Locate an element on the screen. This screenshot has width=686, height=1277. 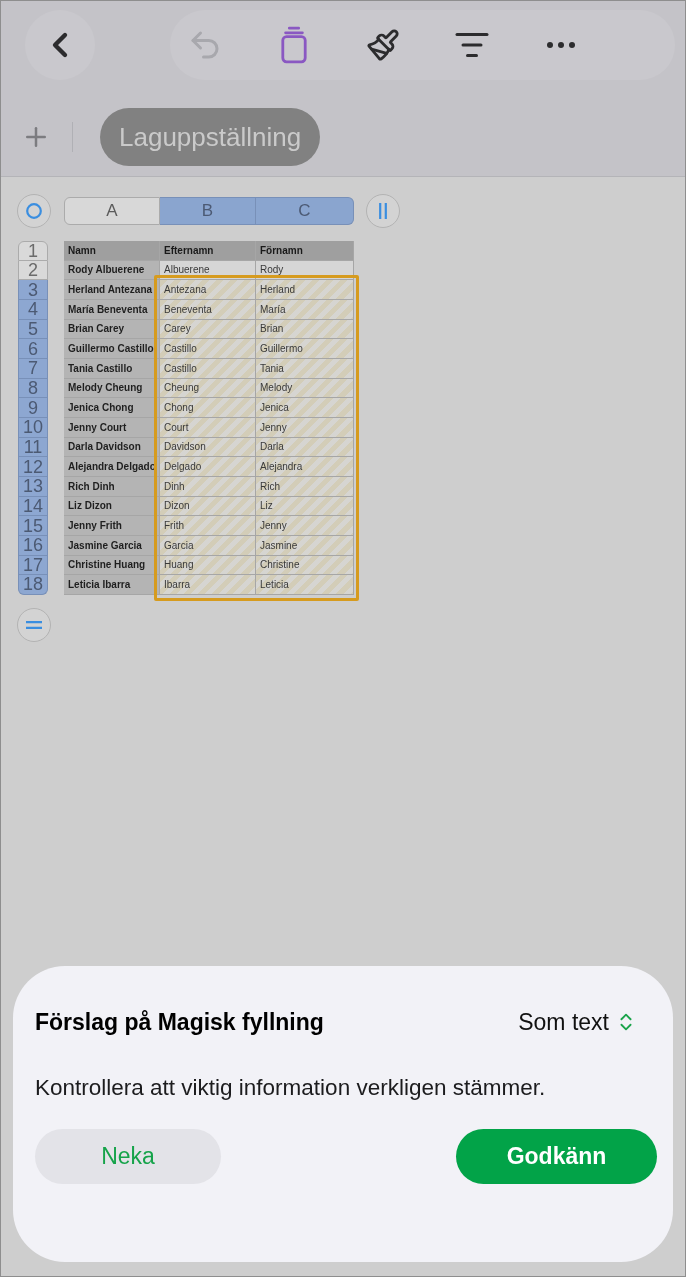
format-picker: Som text is located at coordinates (577, 1022).